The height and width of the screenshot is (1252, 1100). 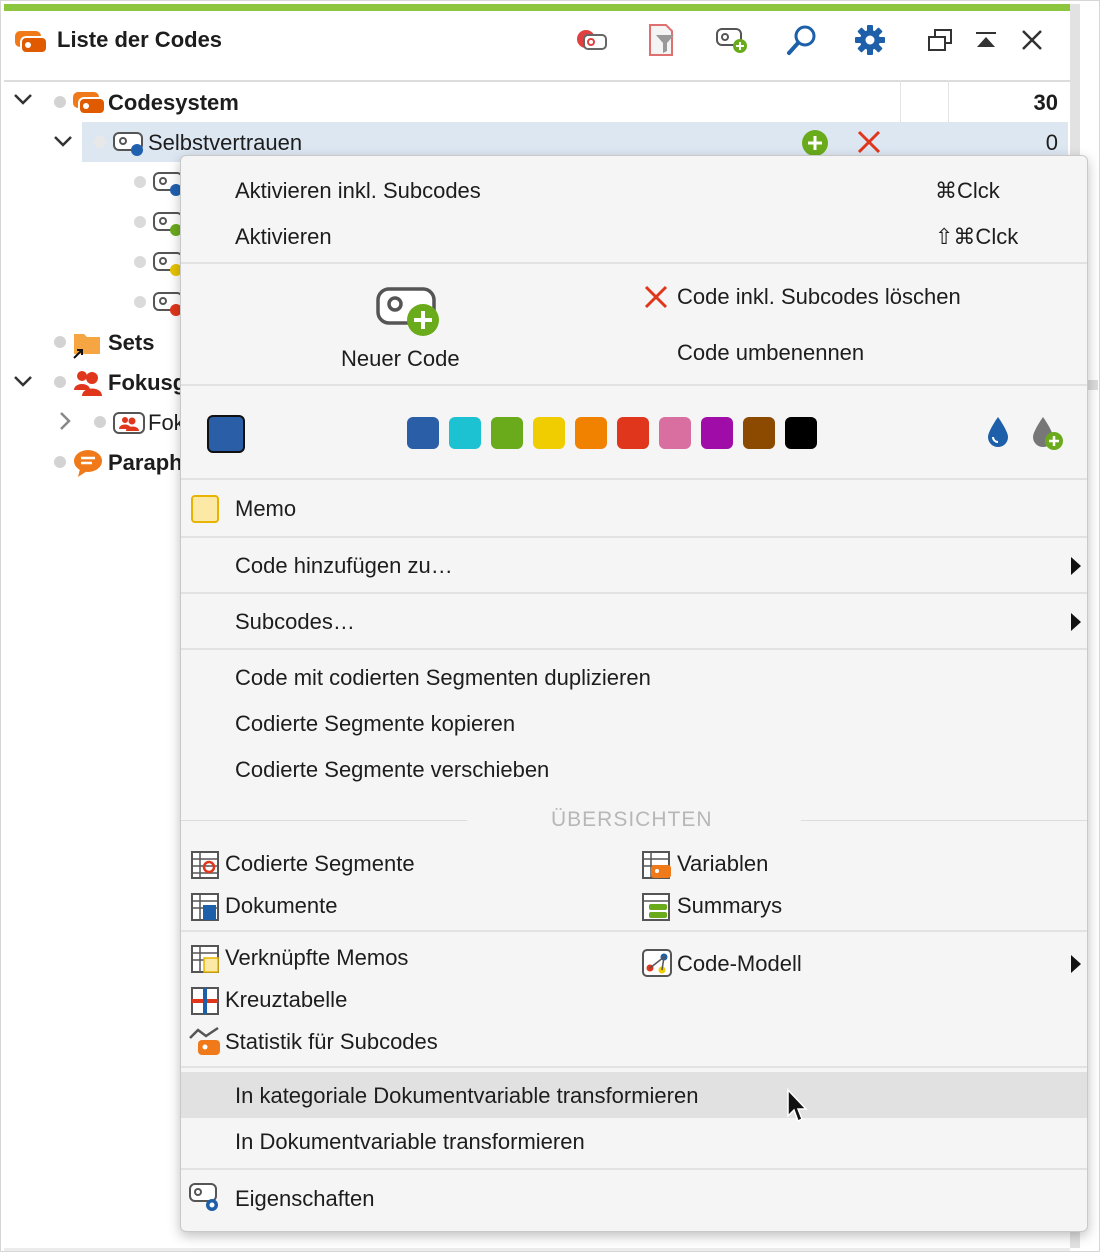 I want to click on linked-memos-icon, so click(x=205, y=961).